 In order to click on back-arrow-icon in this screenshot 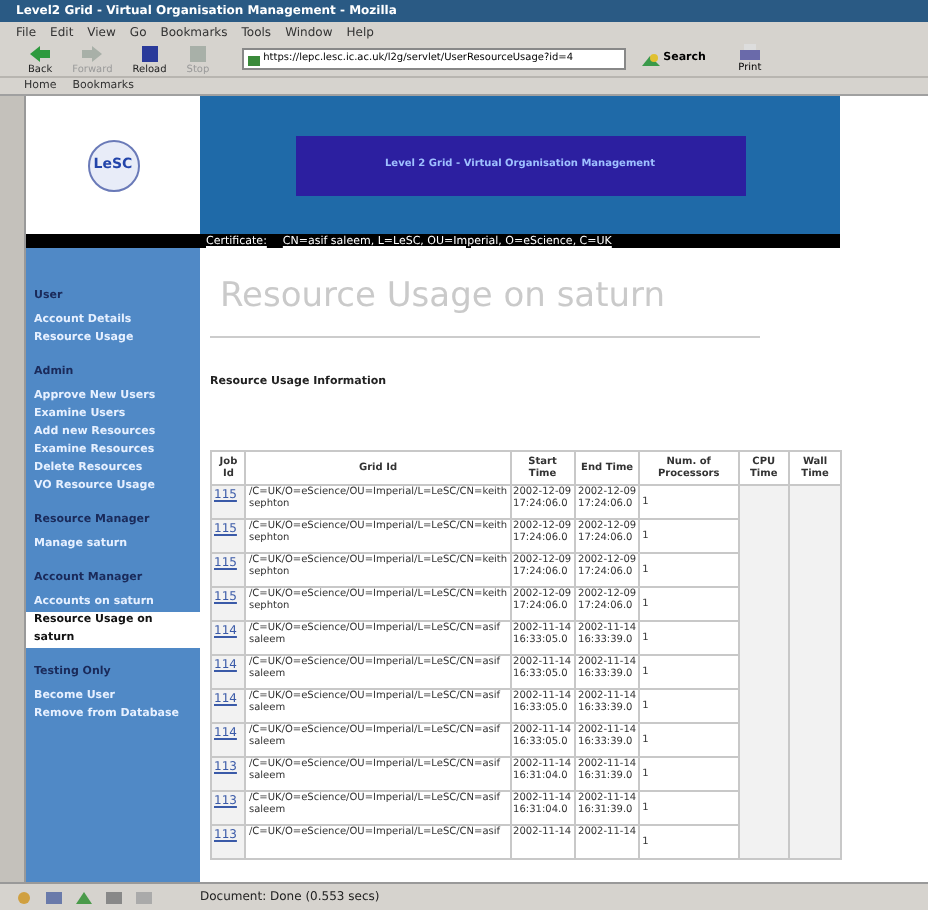, I will do `click(40, 53)`.